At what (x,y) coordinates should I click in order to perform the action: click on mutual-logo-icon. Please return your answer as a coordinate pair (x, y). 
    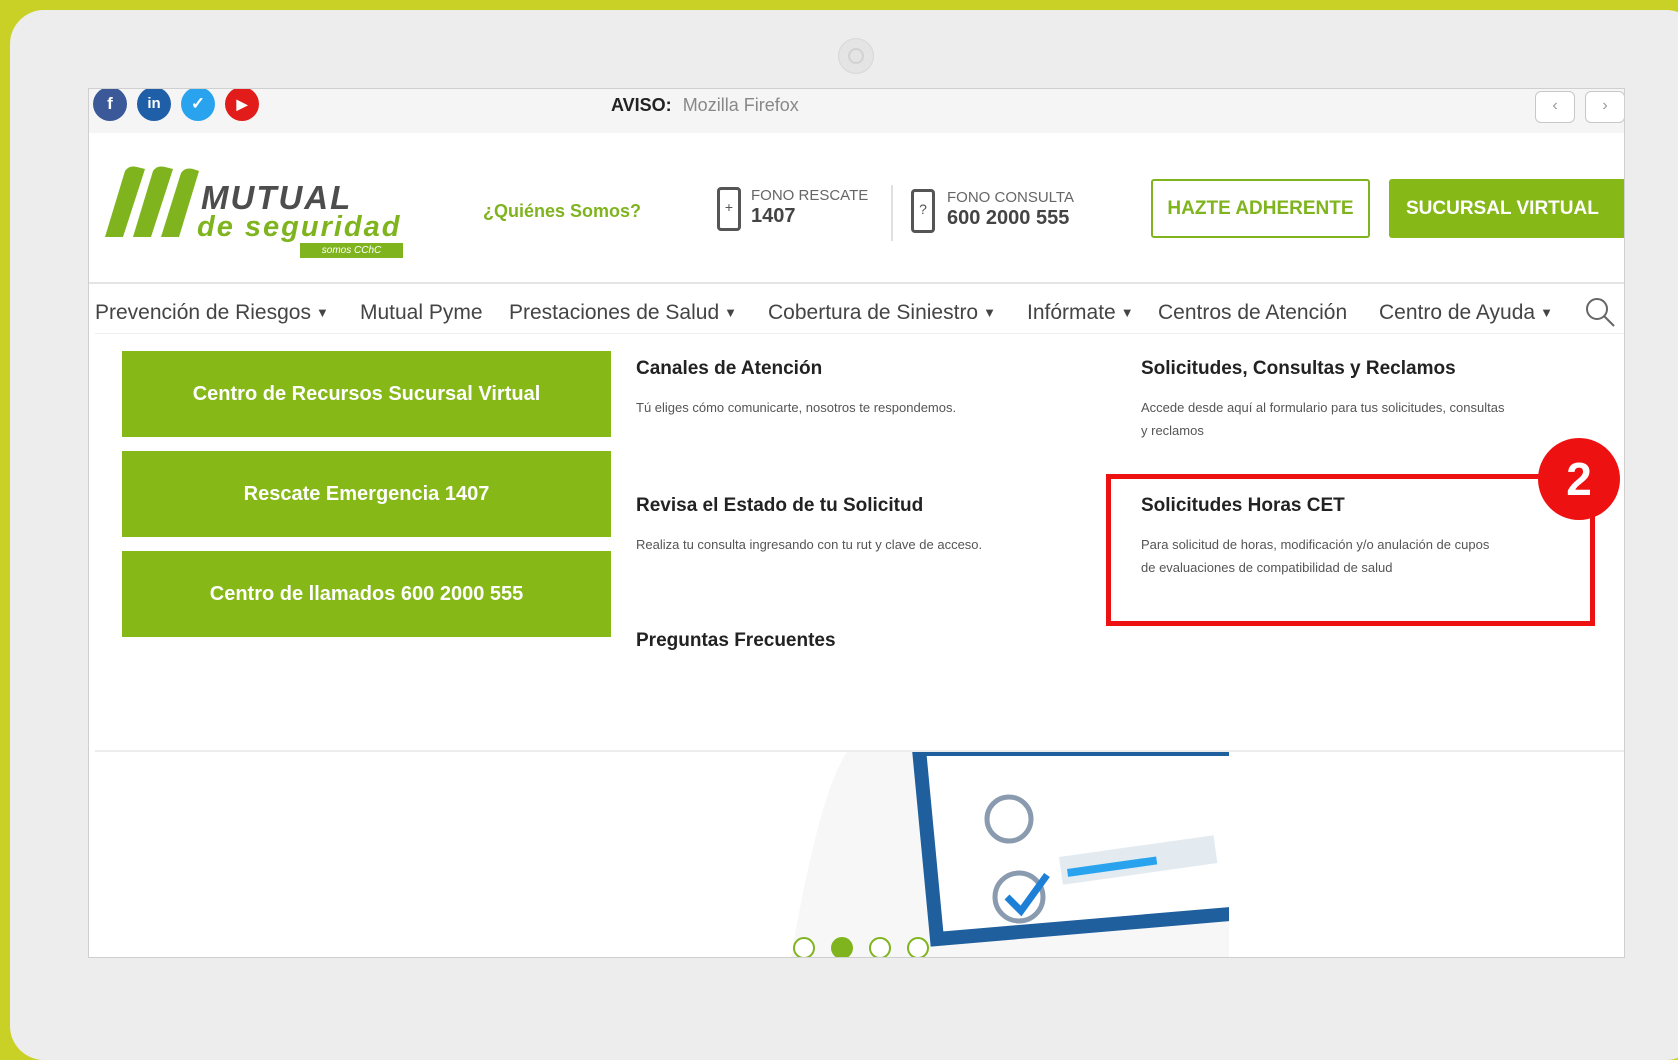
    Looking at the image, I should click on (150, 203).